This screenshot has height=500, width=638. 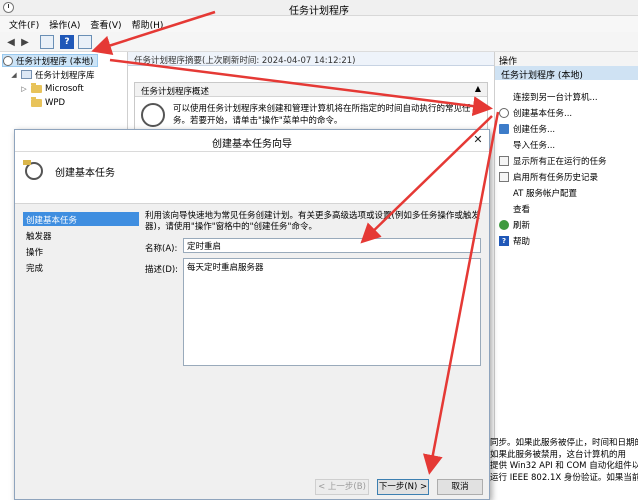 What do you see at coordinates (332, 245) in the screenshot?
I see `name-input` at bounding box center [332, 245].